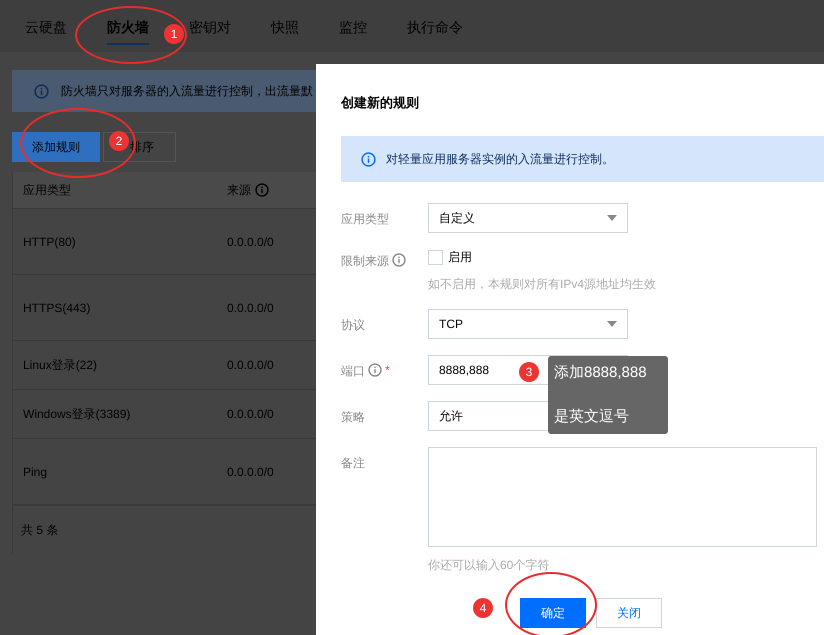 The width and height of the screenshot is (824, 635). What do you see at coordinates (353, 371) in the screenshot?
I see `field-label: 端口` at bounding box center [353, 371].